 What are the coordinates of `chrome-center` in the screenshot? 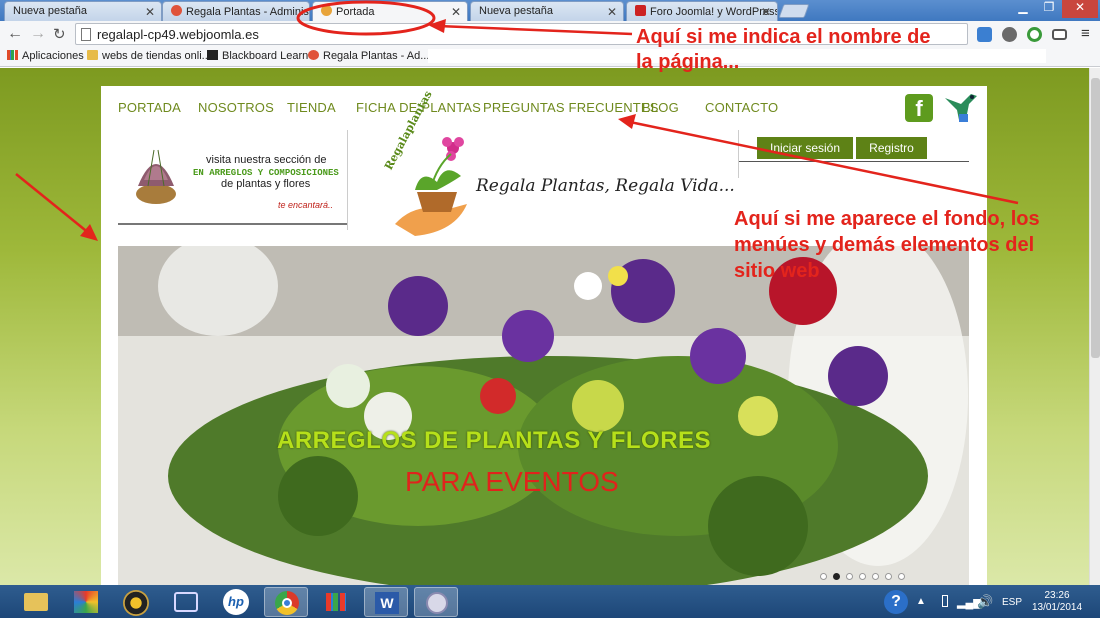 It's located at (287, 603).